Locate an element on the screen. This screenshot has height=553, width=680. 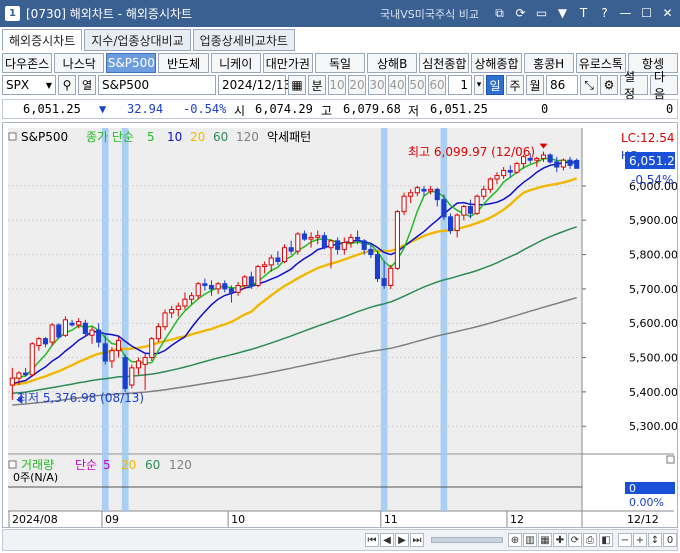
period-minute-button: 분 is located at coordinates (317, 85).